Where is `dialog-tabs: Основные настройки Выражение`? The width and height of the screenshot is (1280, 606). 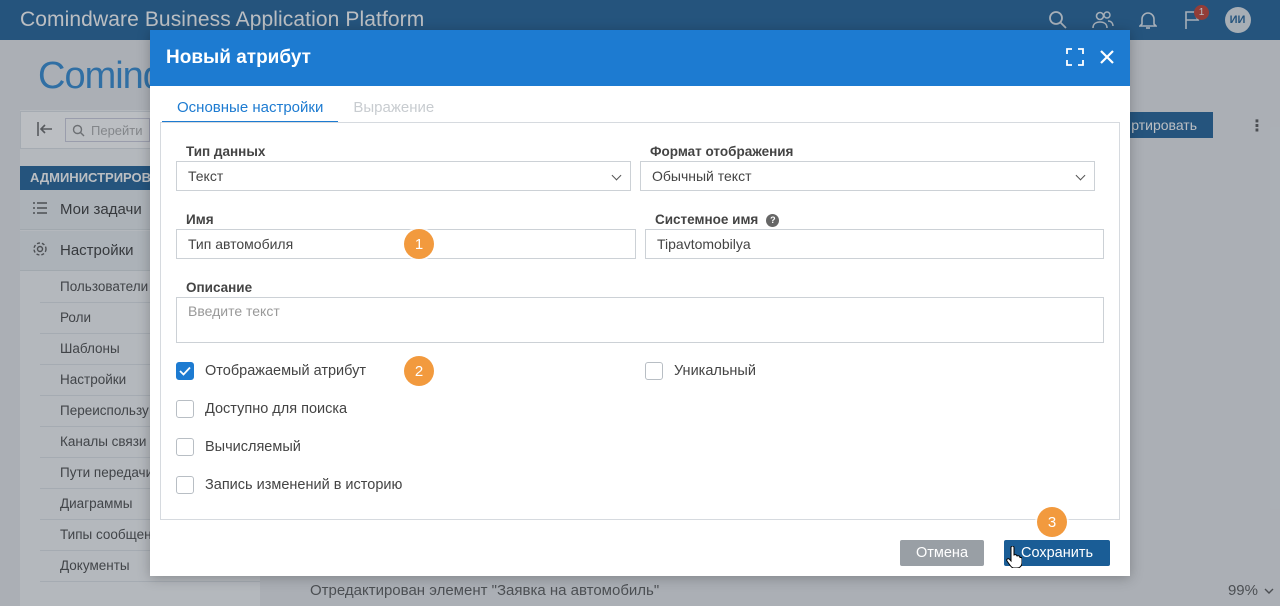 dialog-tabs: Основные настройки Выражение is located at coordinates (305, 109).